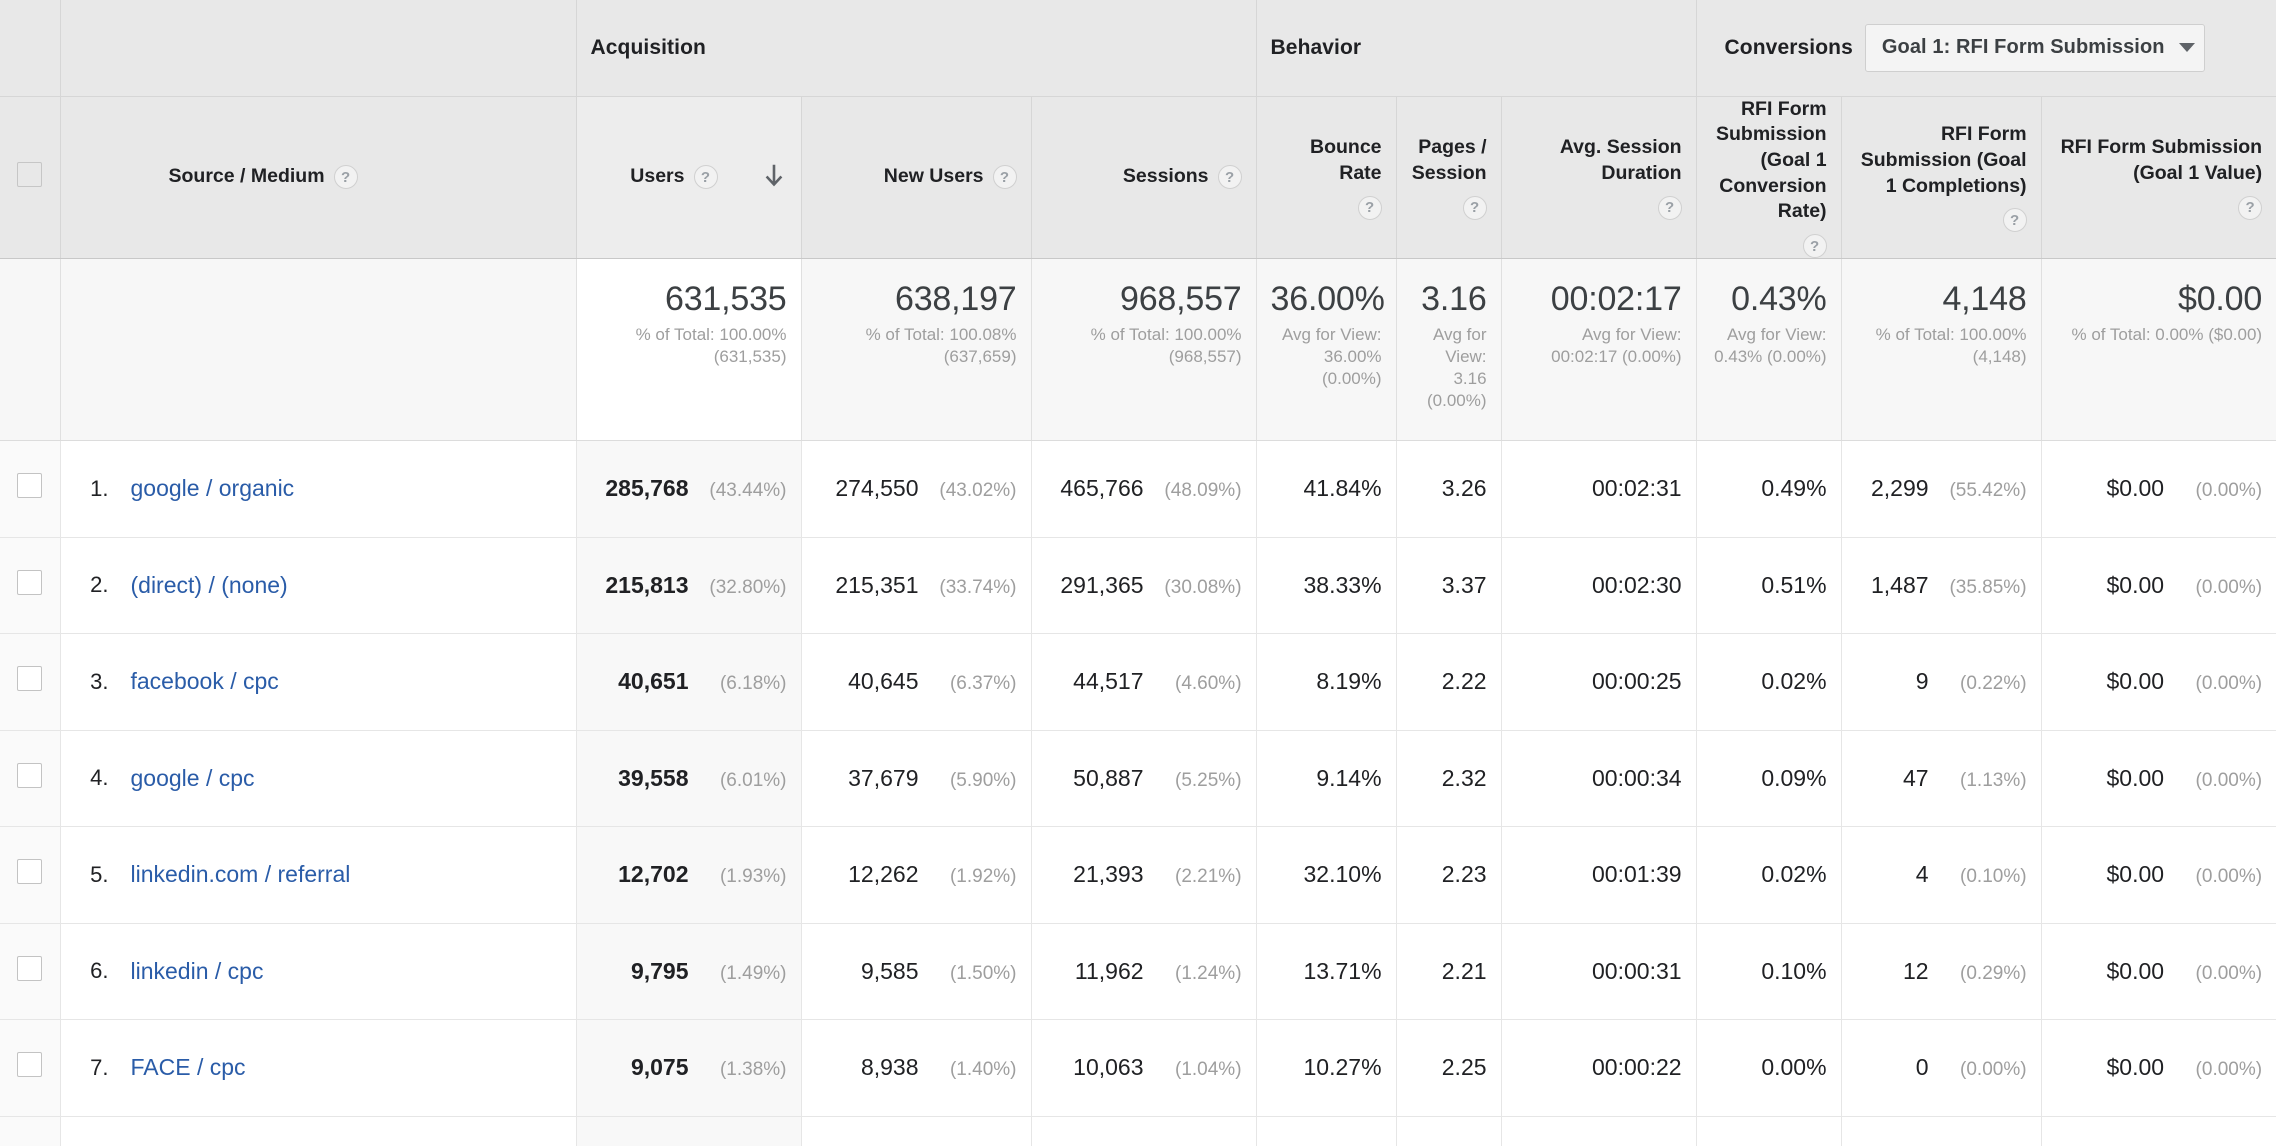 The image size is (2276, 1146). What do you see at coordinates (916, 779) in the screenshot?
I see `cell-new-users: 37,679 (5.90%)` at bounding box center [916, 779].